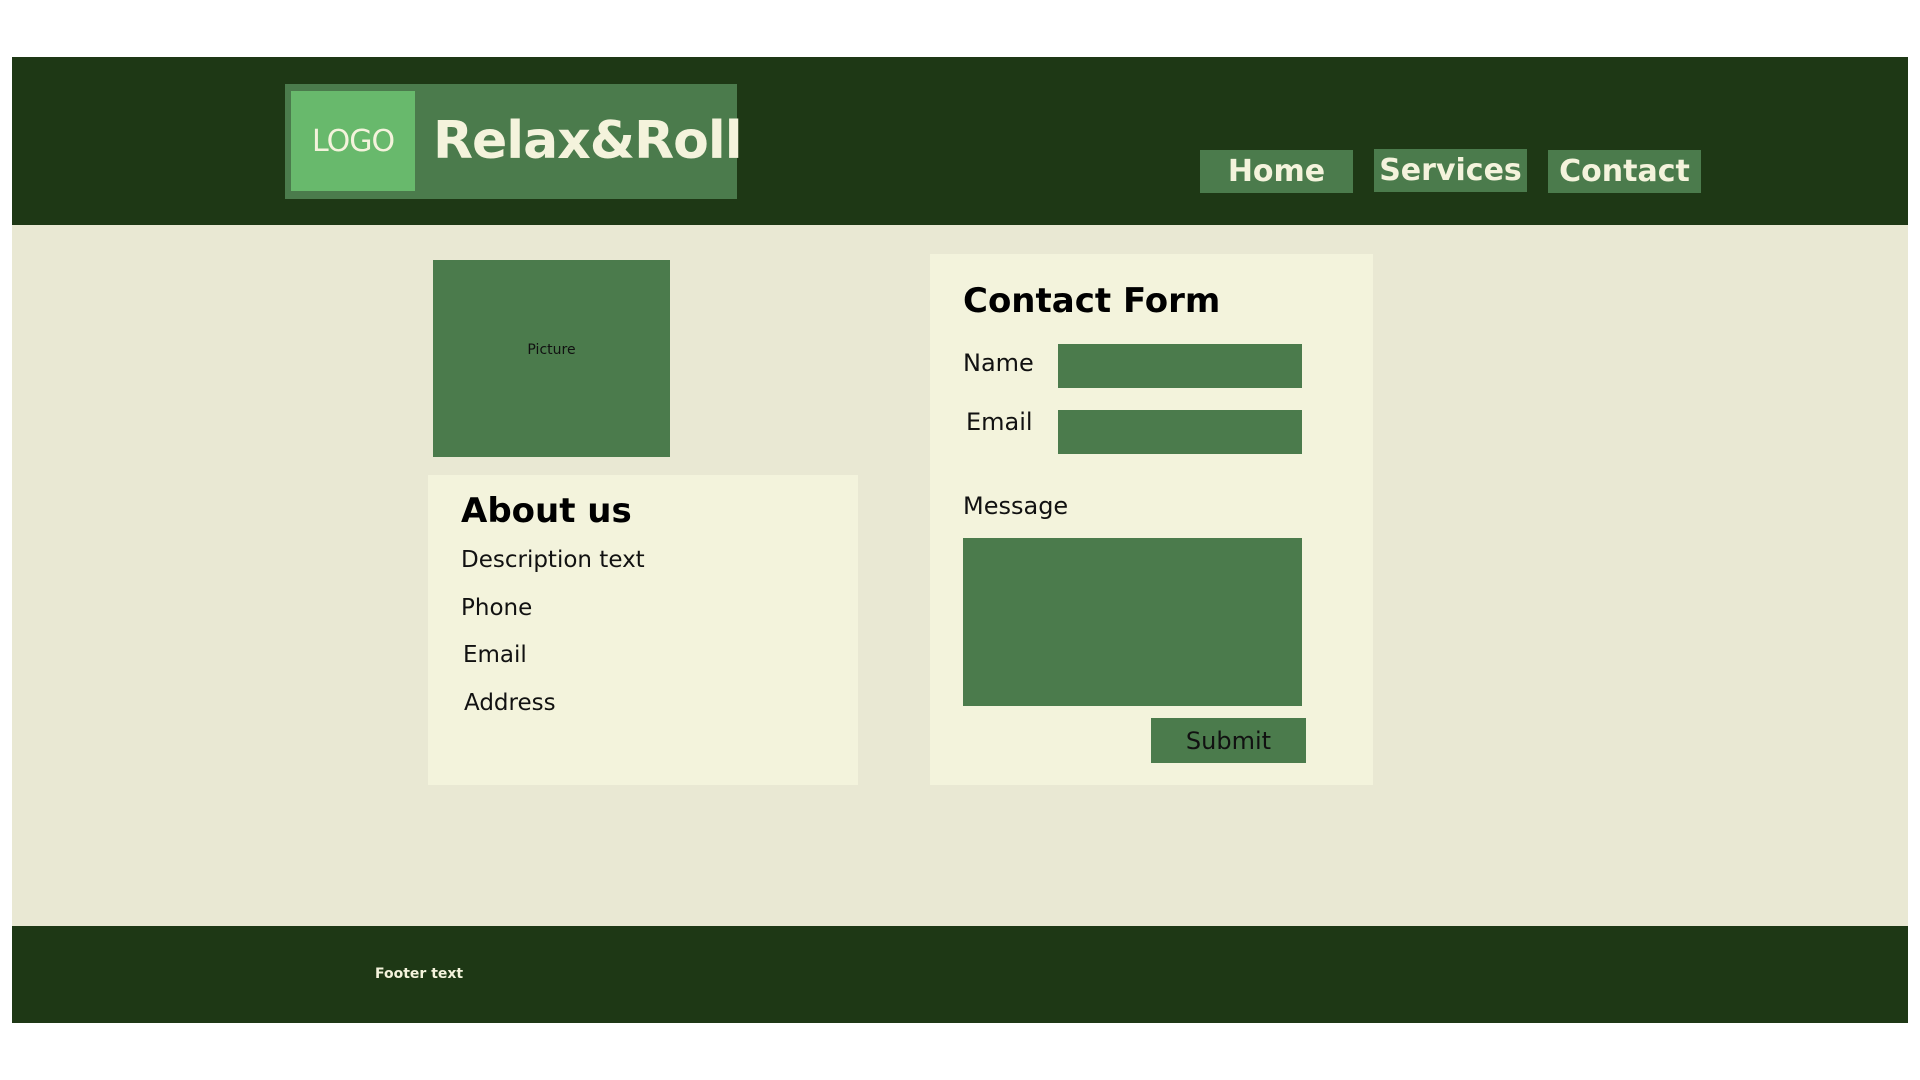 The width and height of the screenshot is (1920, 1080). What do you see at coordinates (1092, 301) in the screenshot?
I see `contact-form-title: Contact Form` at bounding box center [1092, 301].